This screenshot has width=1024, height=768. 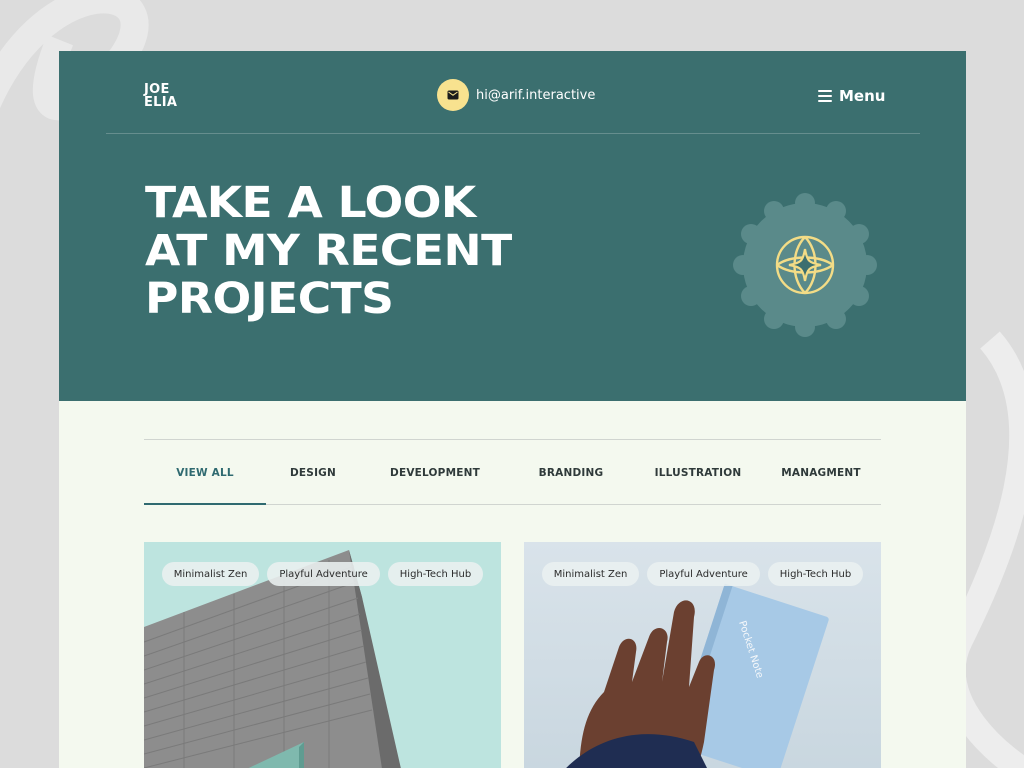 I want to click on header-divider, so click(x=513, y=133).